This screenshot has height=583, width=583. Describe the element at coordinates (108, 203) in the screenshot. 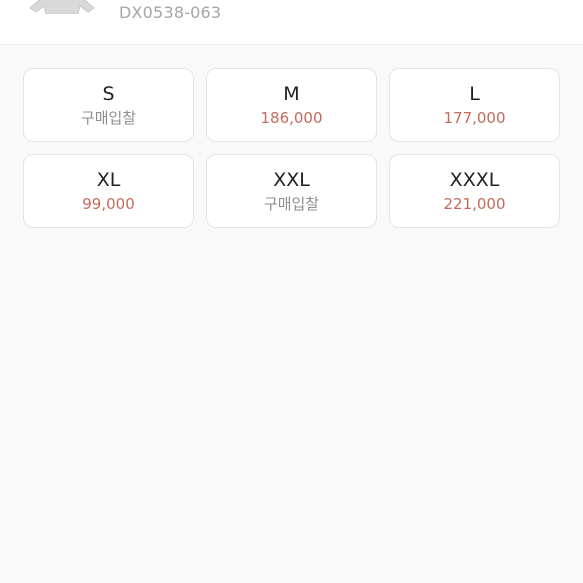

I see `size-price: 99,000` at that location.